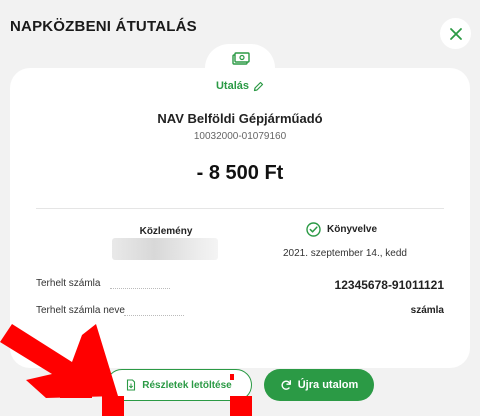 This screenshot has height=416, width=480. Describe the element at coordinates (126, 370) in the screenshot. I see `red-annotation` at that location.